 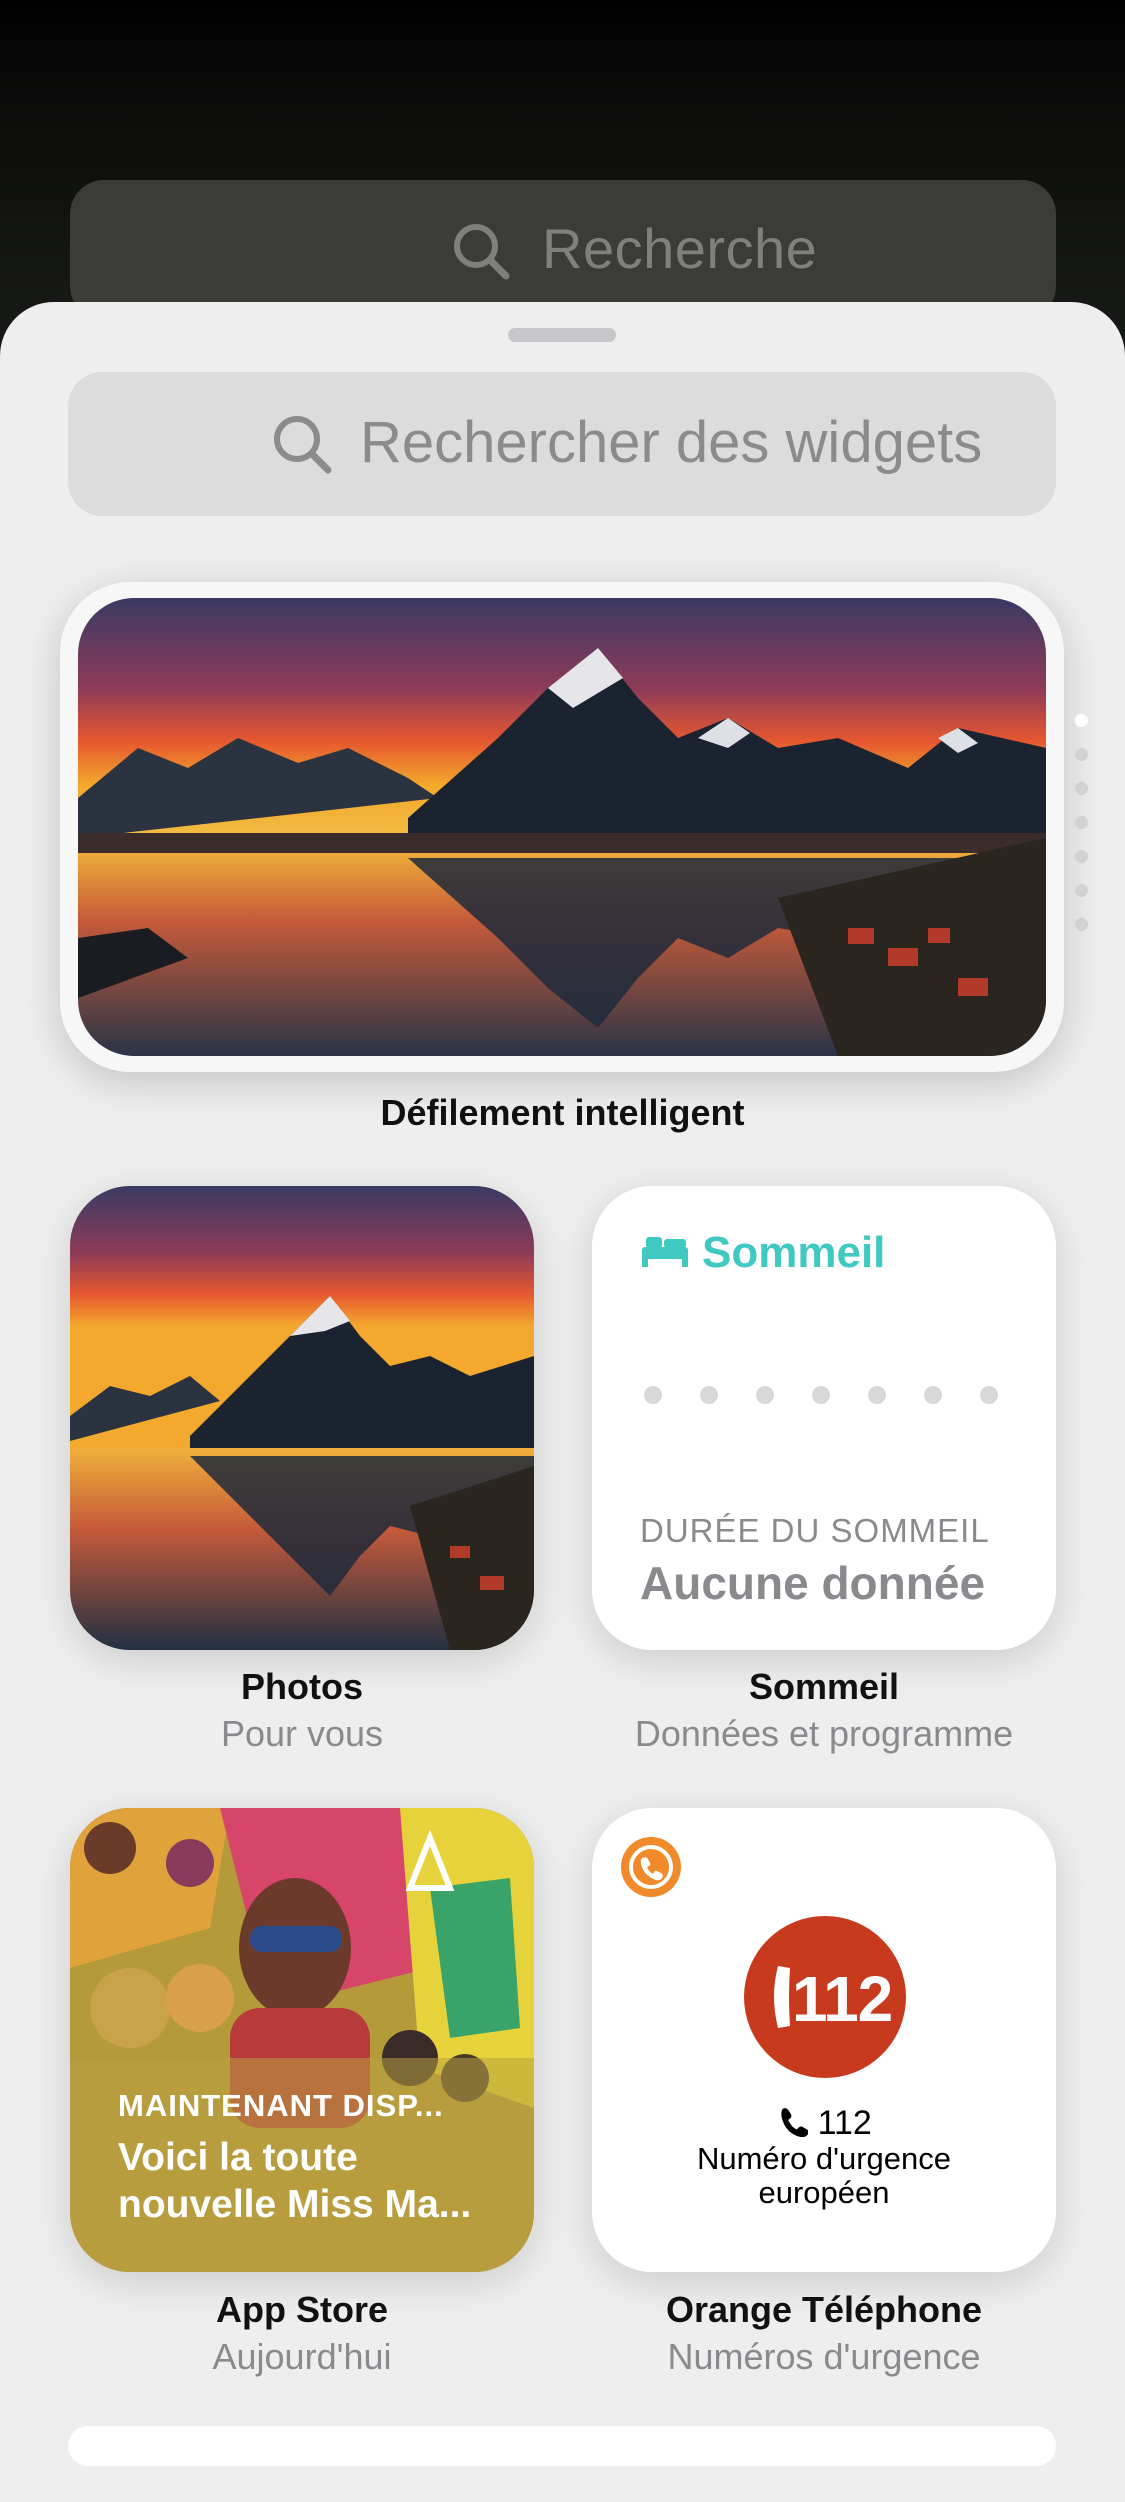 What do you see at coordinates (562, 2446) in the screenshot?
I see `next-widget-peek` at bounding box center [562, 2446].